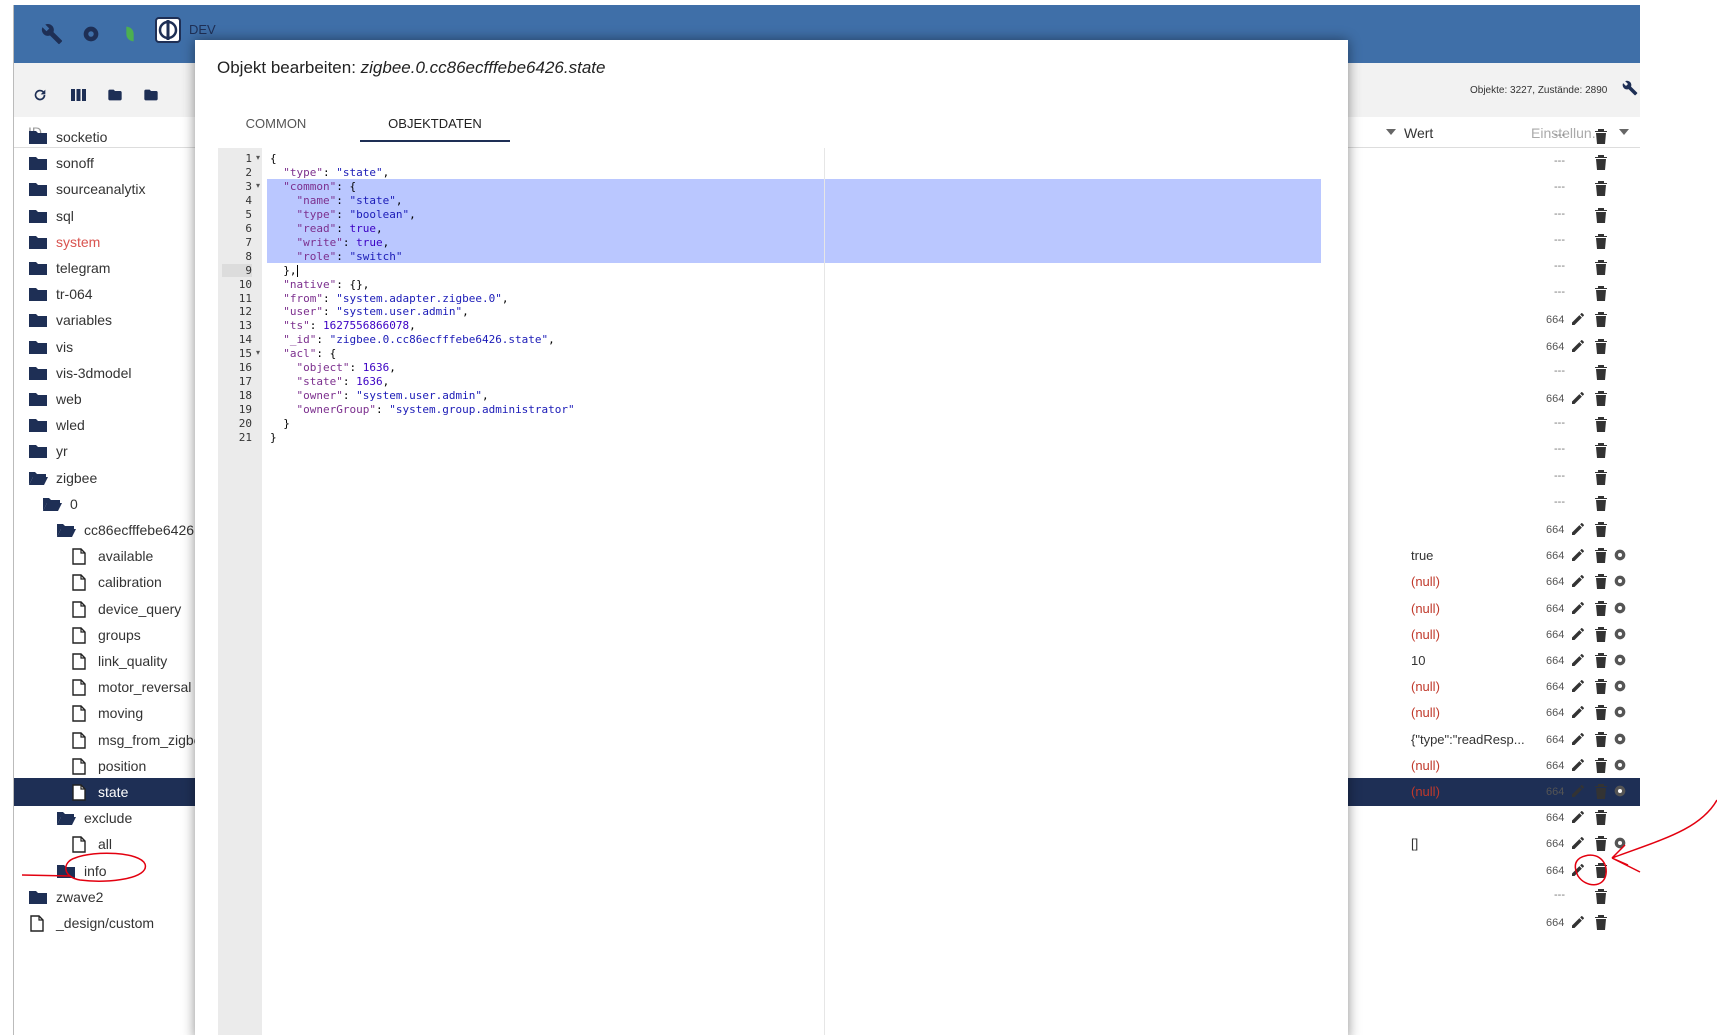 The height and width of the screenshot is (1035, 1717). Describe the element at coordinates (1664, 836) in the screenshot. I see `annotation-arrow` at that location.